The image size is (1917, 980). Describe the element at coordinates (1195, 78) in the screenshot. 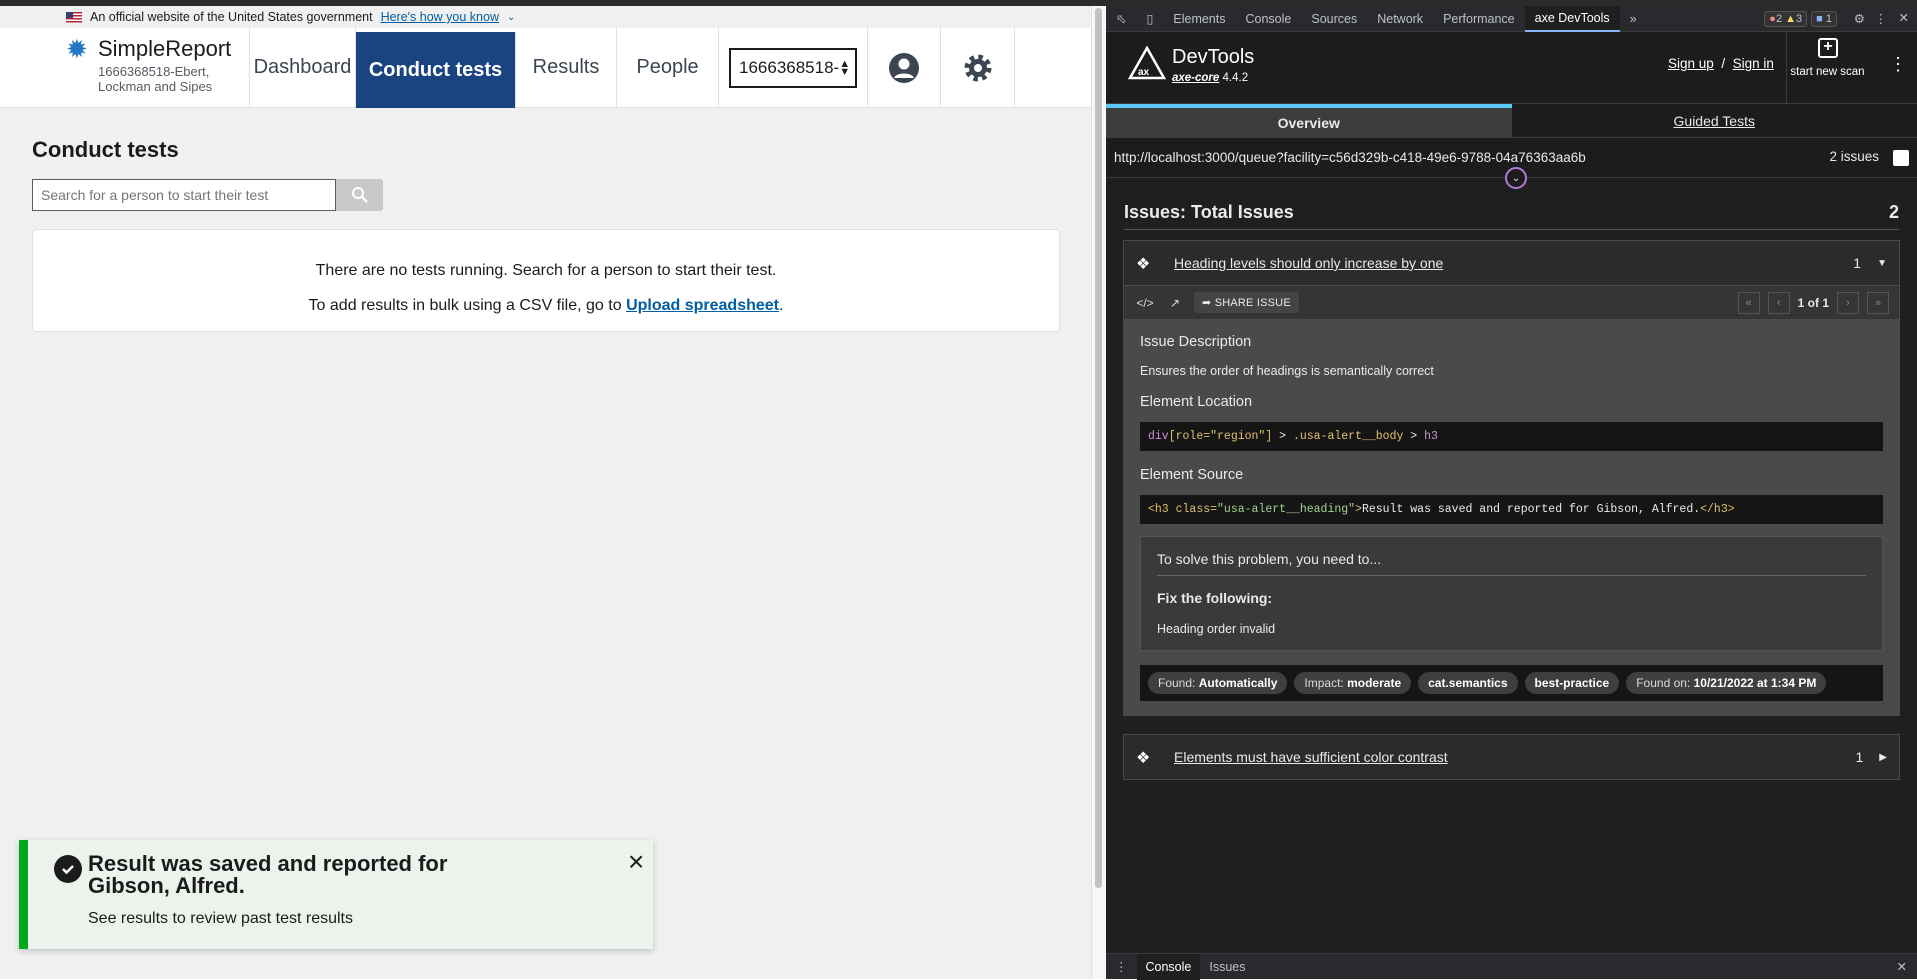

I see `axe-core-link: axe-core` at that location.